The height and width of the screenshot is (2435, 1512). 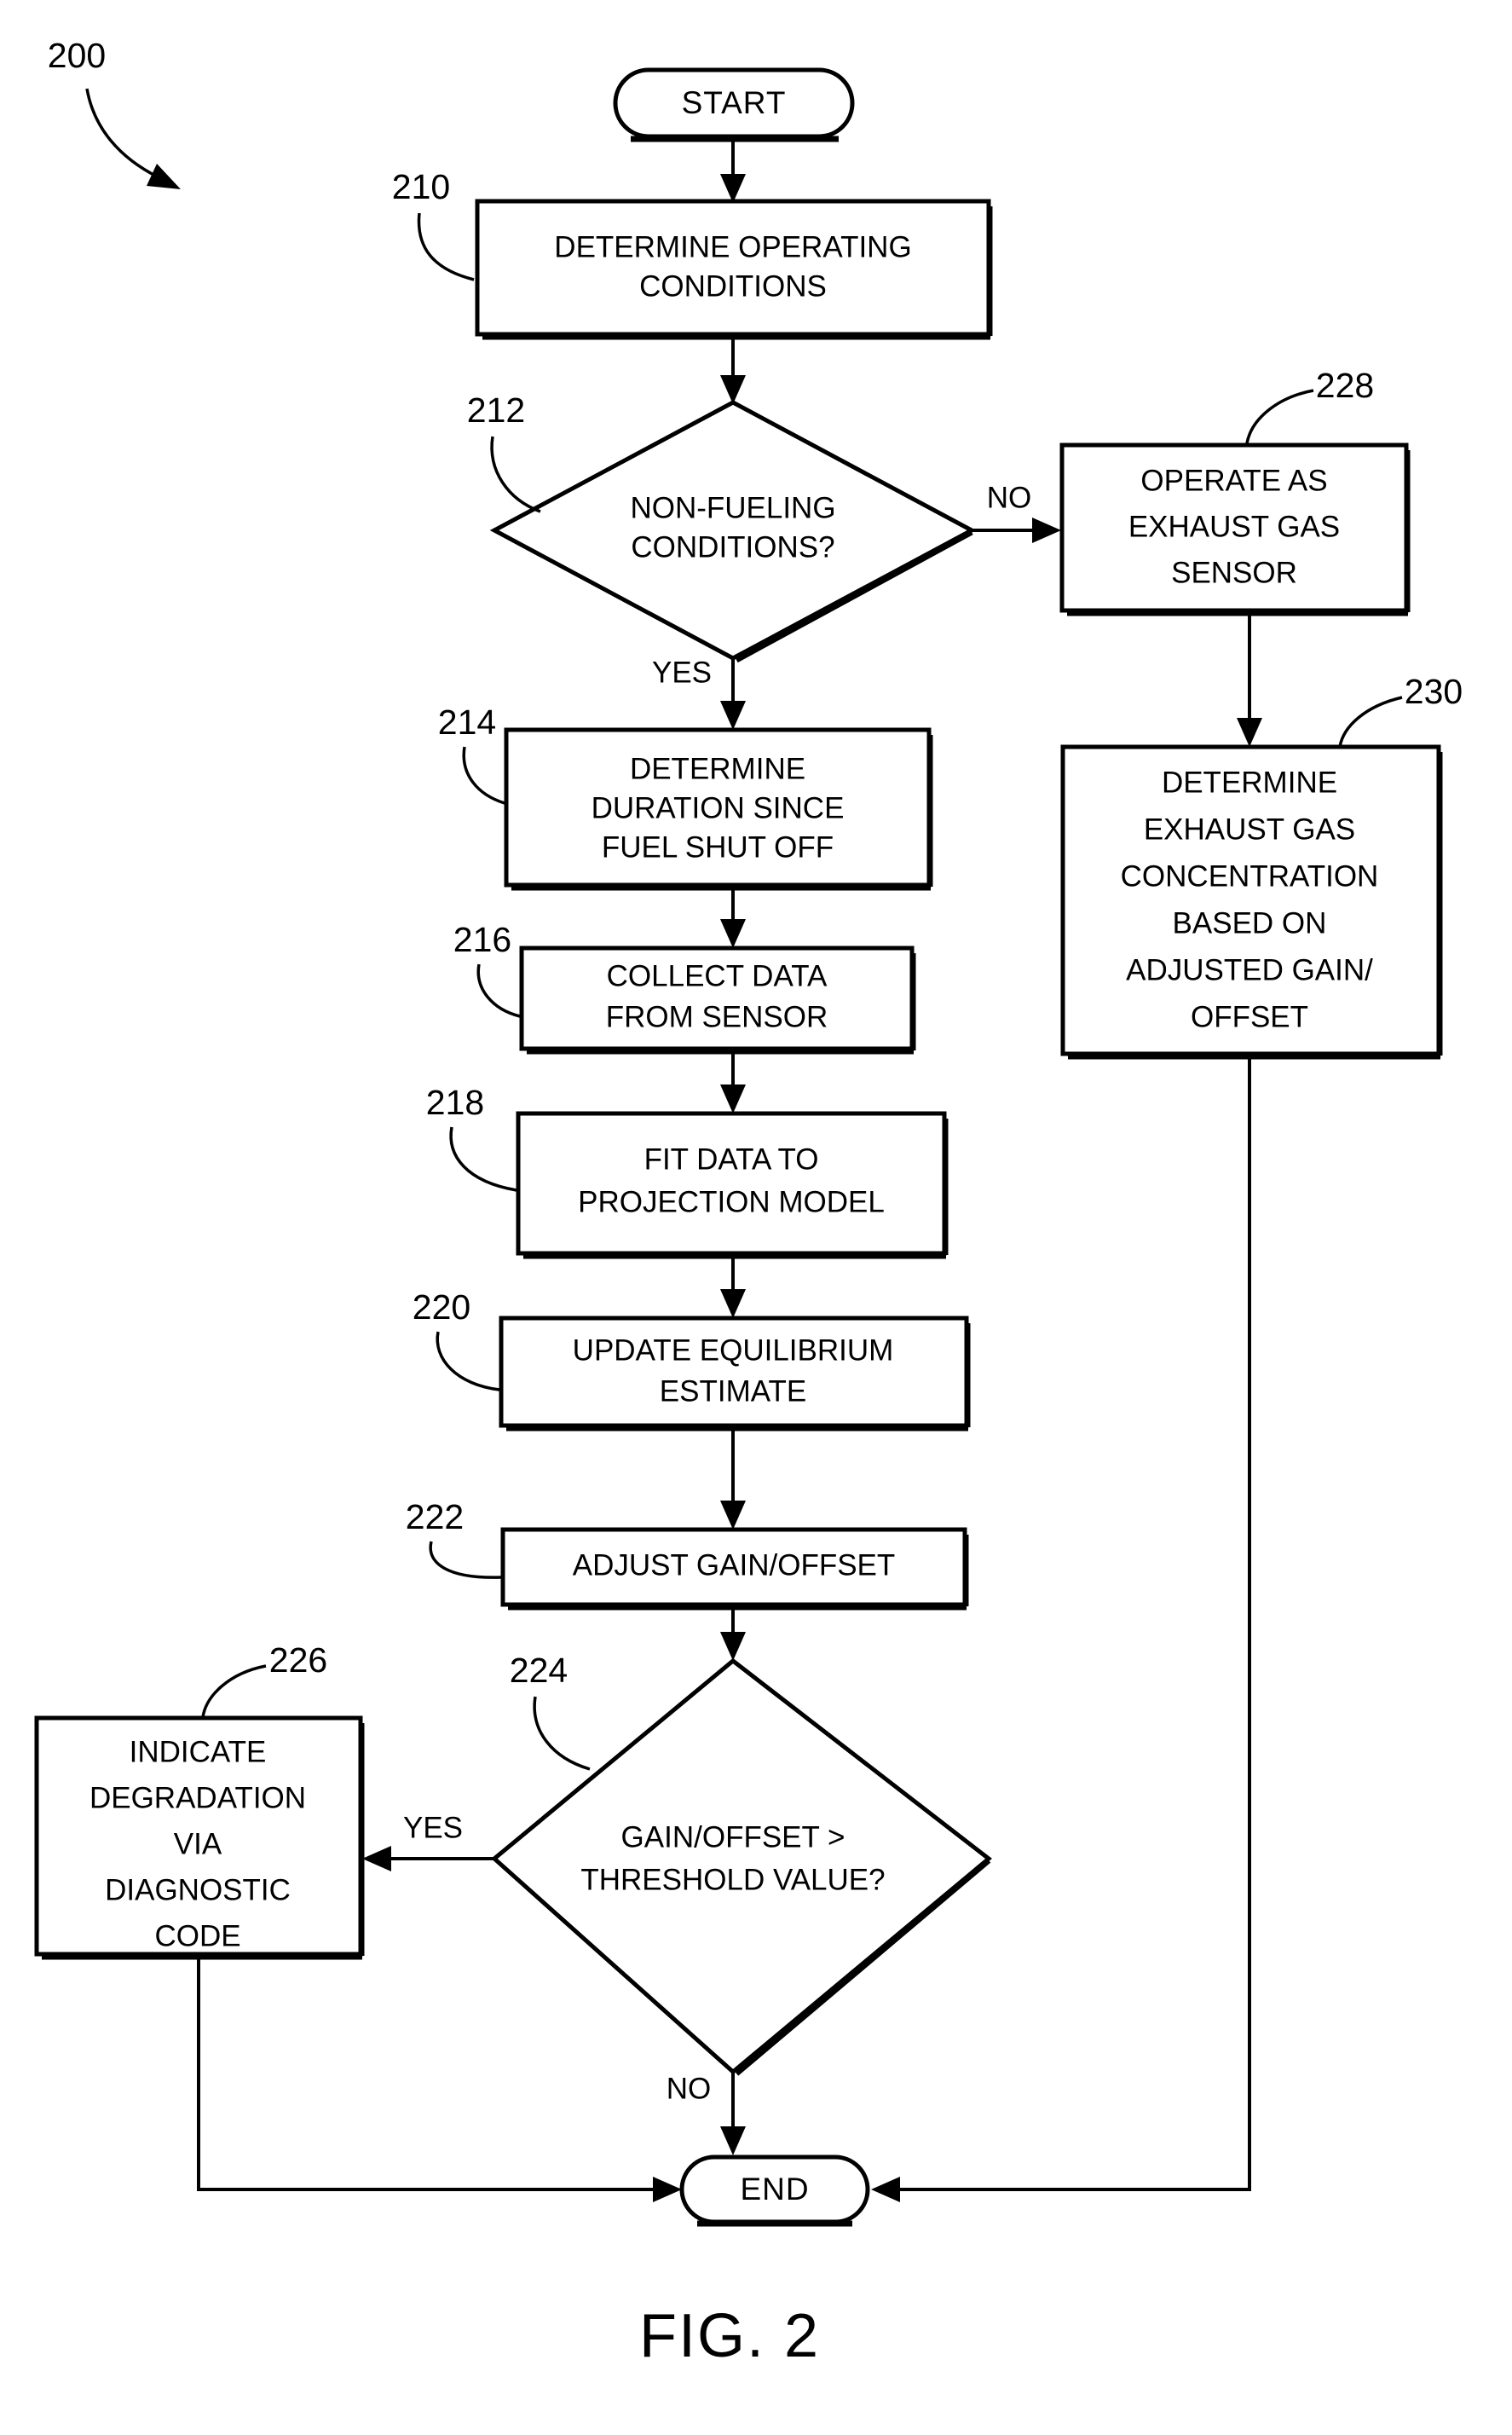 What do you see at coordinates (431, 2073) in the screenshot?
I see `connector-226-to-end` at bounding box center [431, 2073].